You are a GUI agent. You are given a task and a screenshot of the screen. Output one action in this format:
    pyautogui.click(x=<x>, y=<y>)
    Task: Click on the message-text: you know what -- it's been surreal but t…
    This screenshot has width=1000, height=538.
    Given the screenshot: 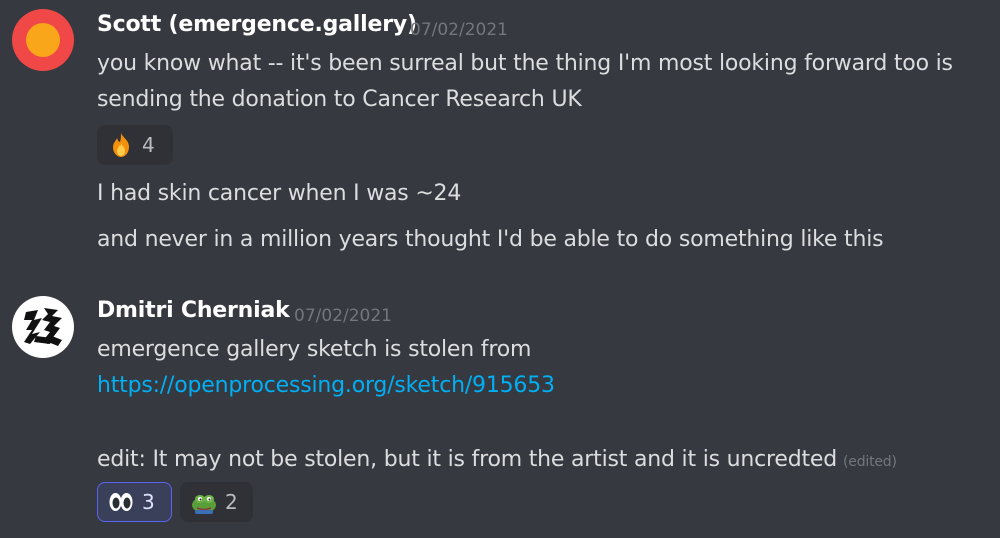 What is the action you would take?
    pyautogui.click(x=525, y=63)
    